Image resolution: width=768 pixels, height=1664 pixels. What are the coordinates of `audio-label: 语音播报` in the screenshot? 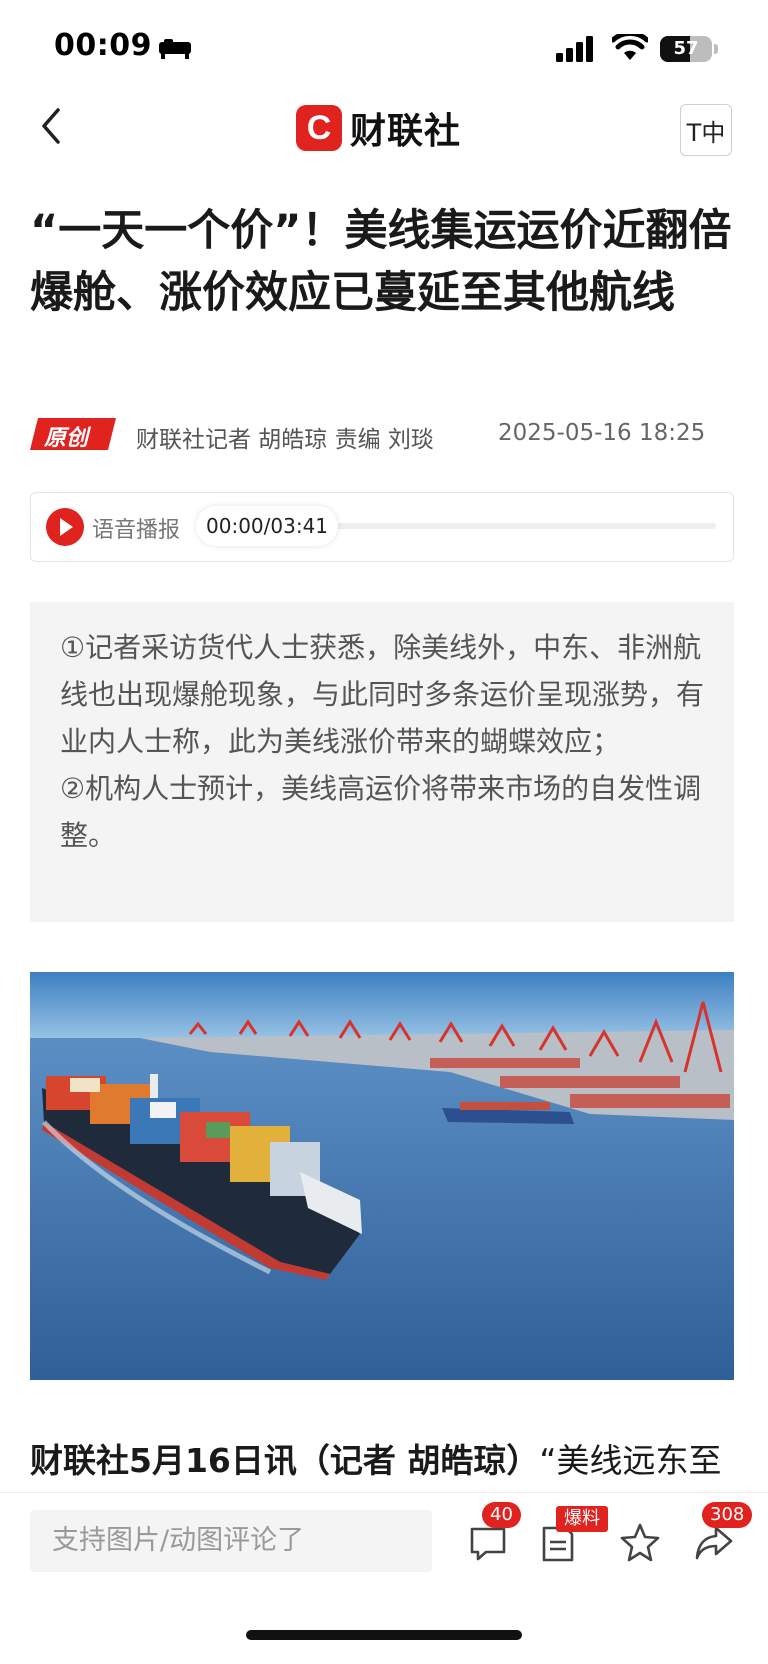 It's located at (136, 530).